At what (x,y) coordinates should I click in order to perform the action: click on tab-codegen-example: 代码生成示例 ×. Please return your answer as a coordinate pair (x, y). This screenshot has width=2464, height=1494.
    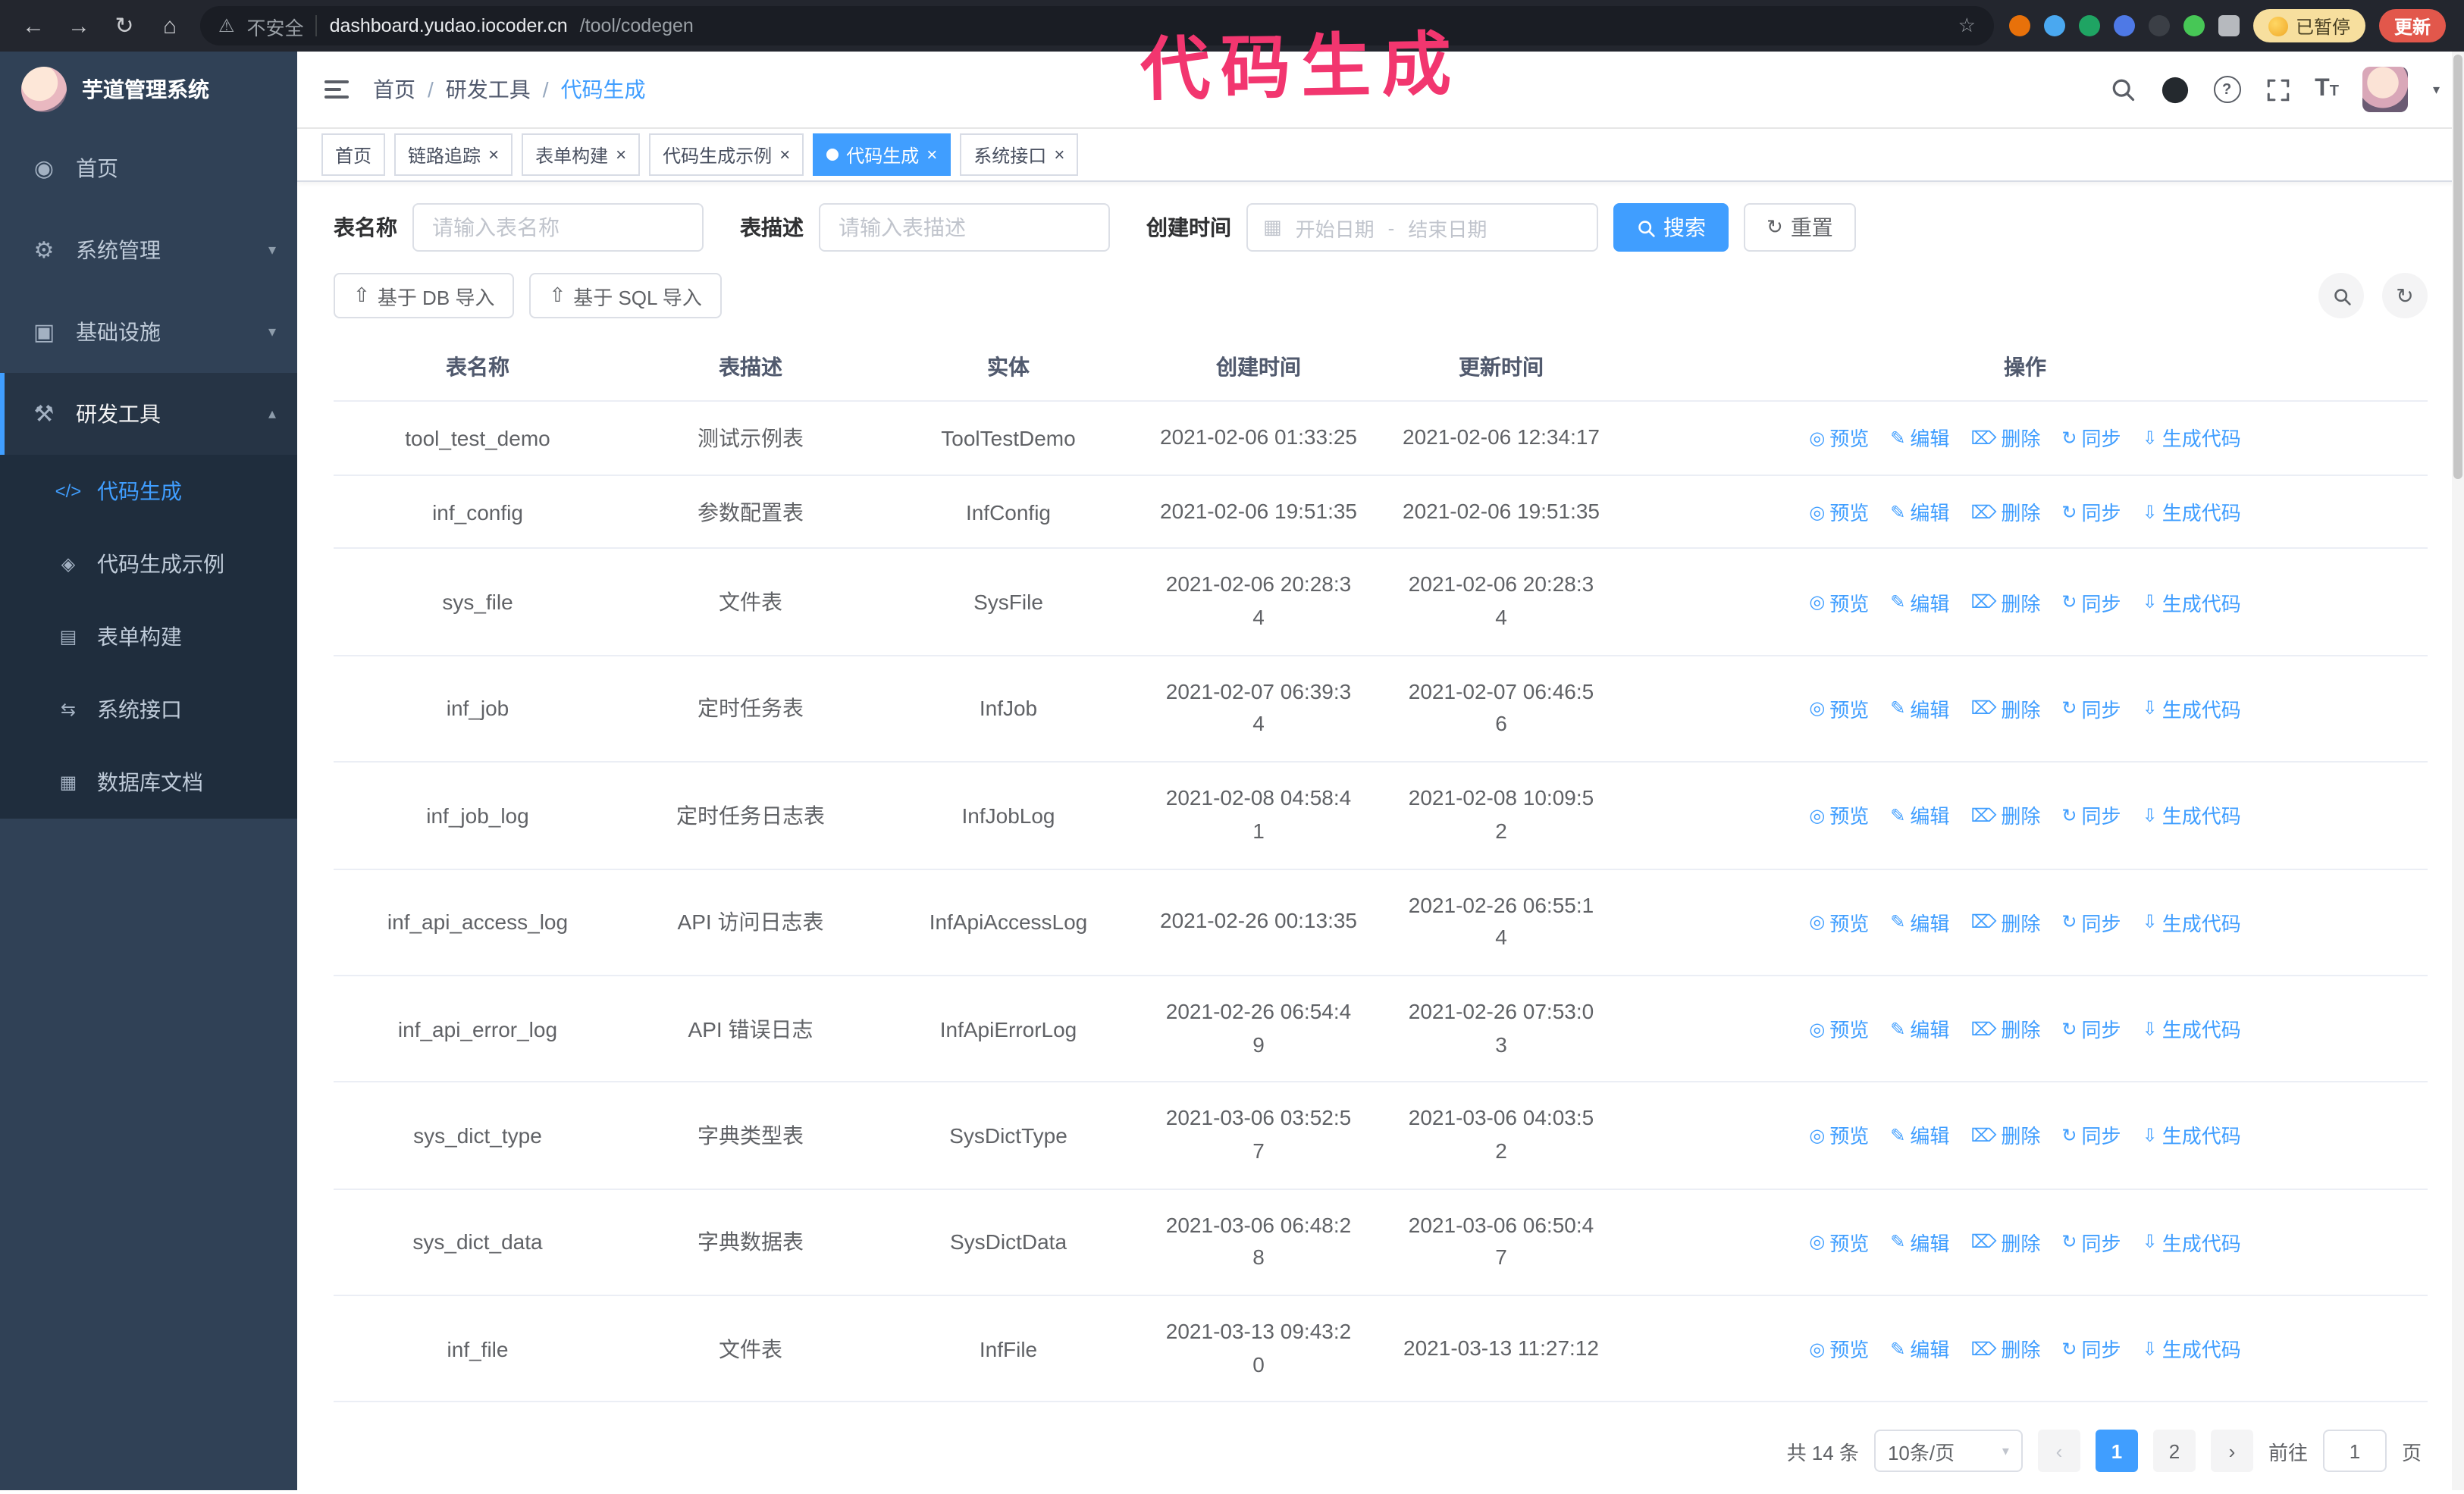
    Looking at the image, I should click on (726, 154).